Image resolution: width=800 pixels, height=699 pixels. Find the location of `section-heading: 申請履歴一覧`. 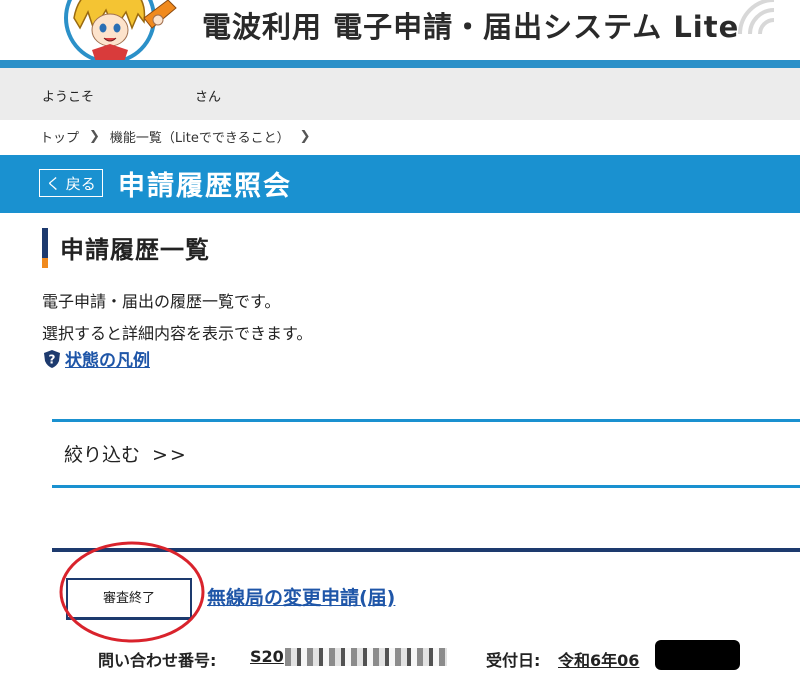

section-heading: 申請履歴一覧 is located at coordinates (135, 250).